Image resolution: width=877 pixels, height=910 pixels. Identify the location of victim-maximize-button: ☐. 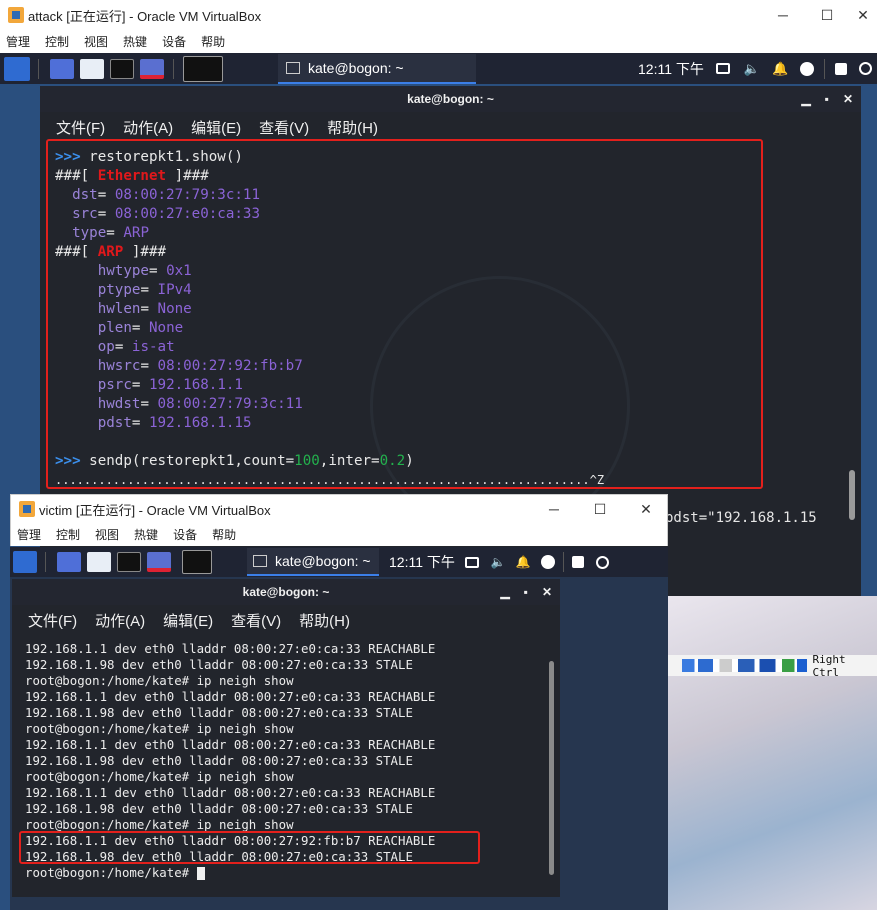
(600, 509).